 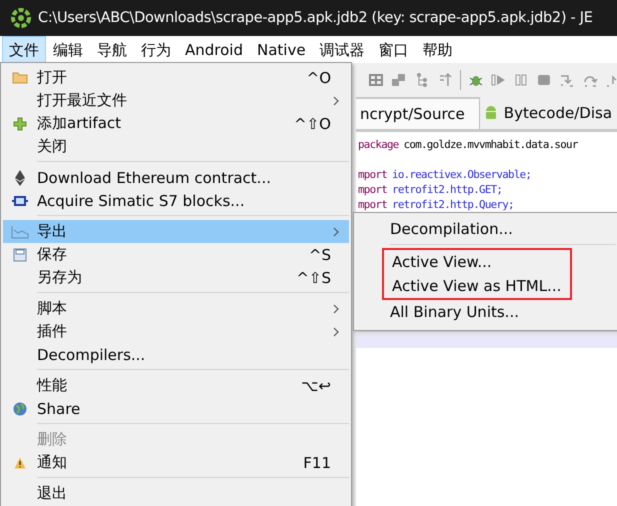 What do you see at coordinates (394, 49) in the screenshot?
I see `menu-bar-item: 窗口` at bounding box center [394, 49].